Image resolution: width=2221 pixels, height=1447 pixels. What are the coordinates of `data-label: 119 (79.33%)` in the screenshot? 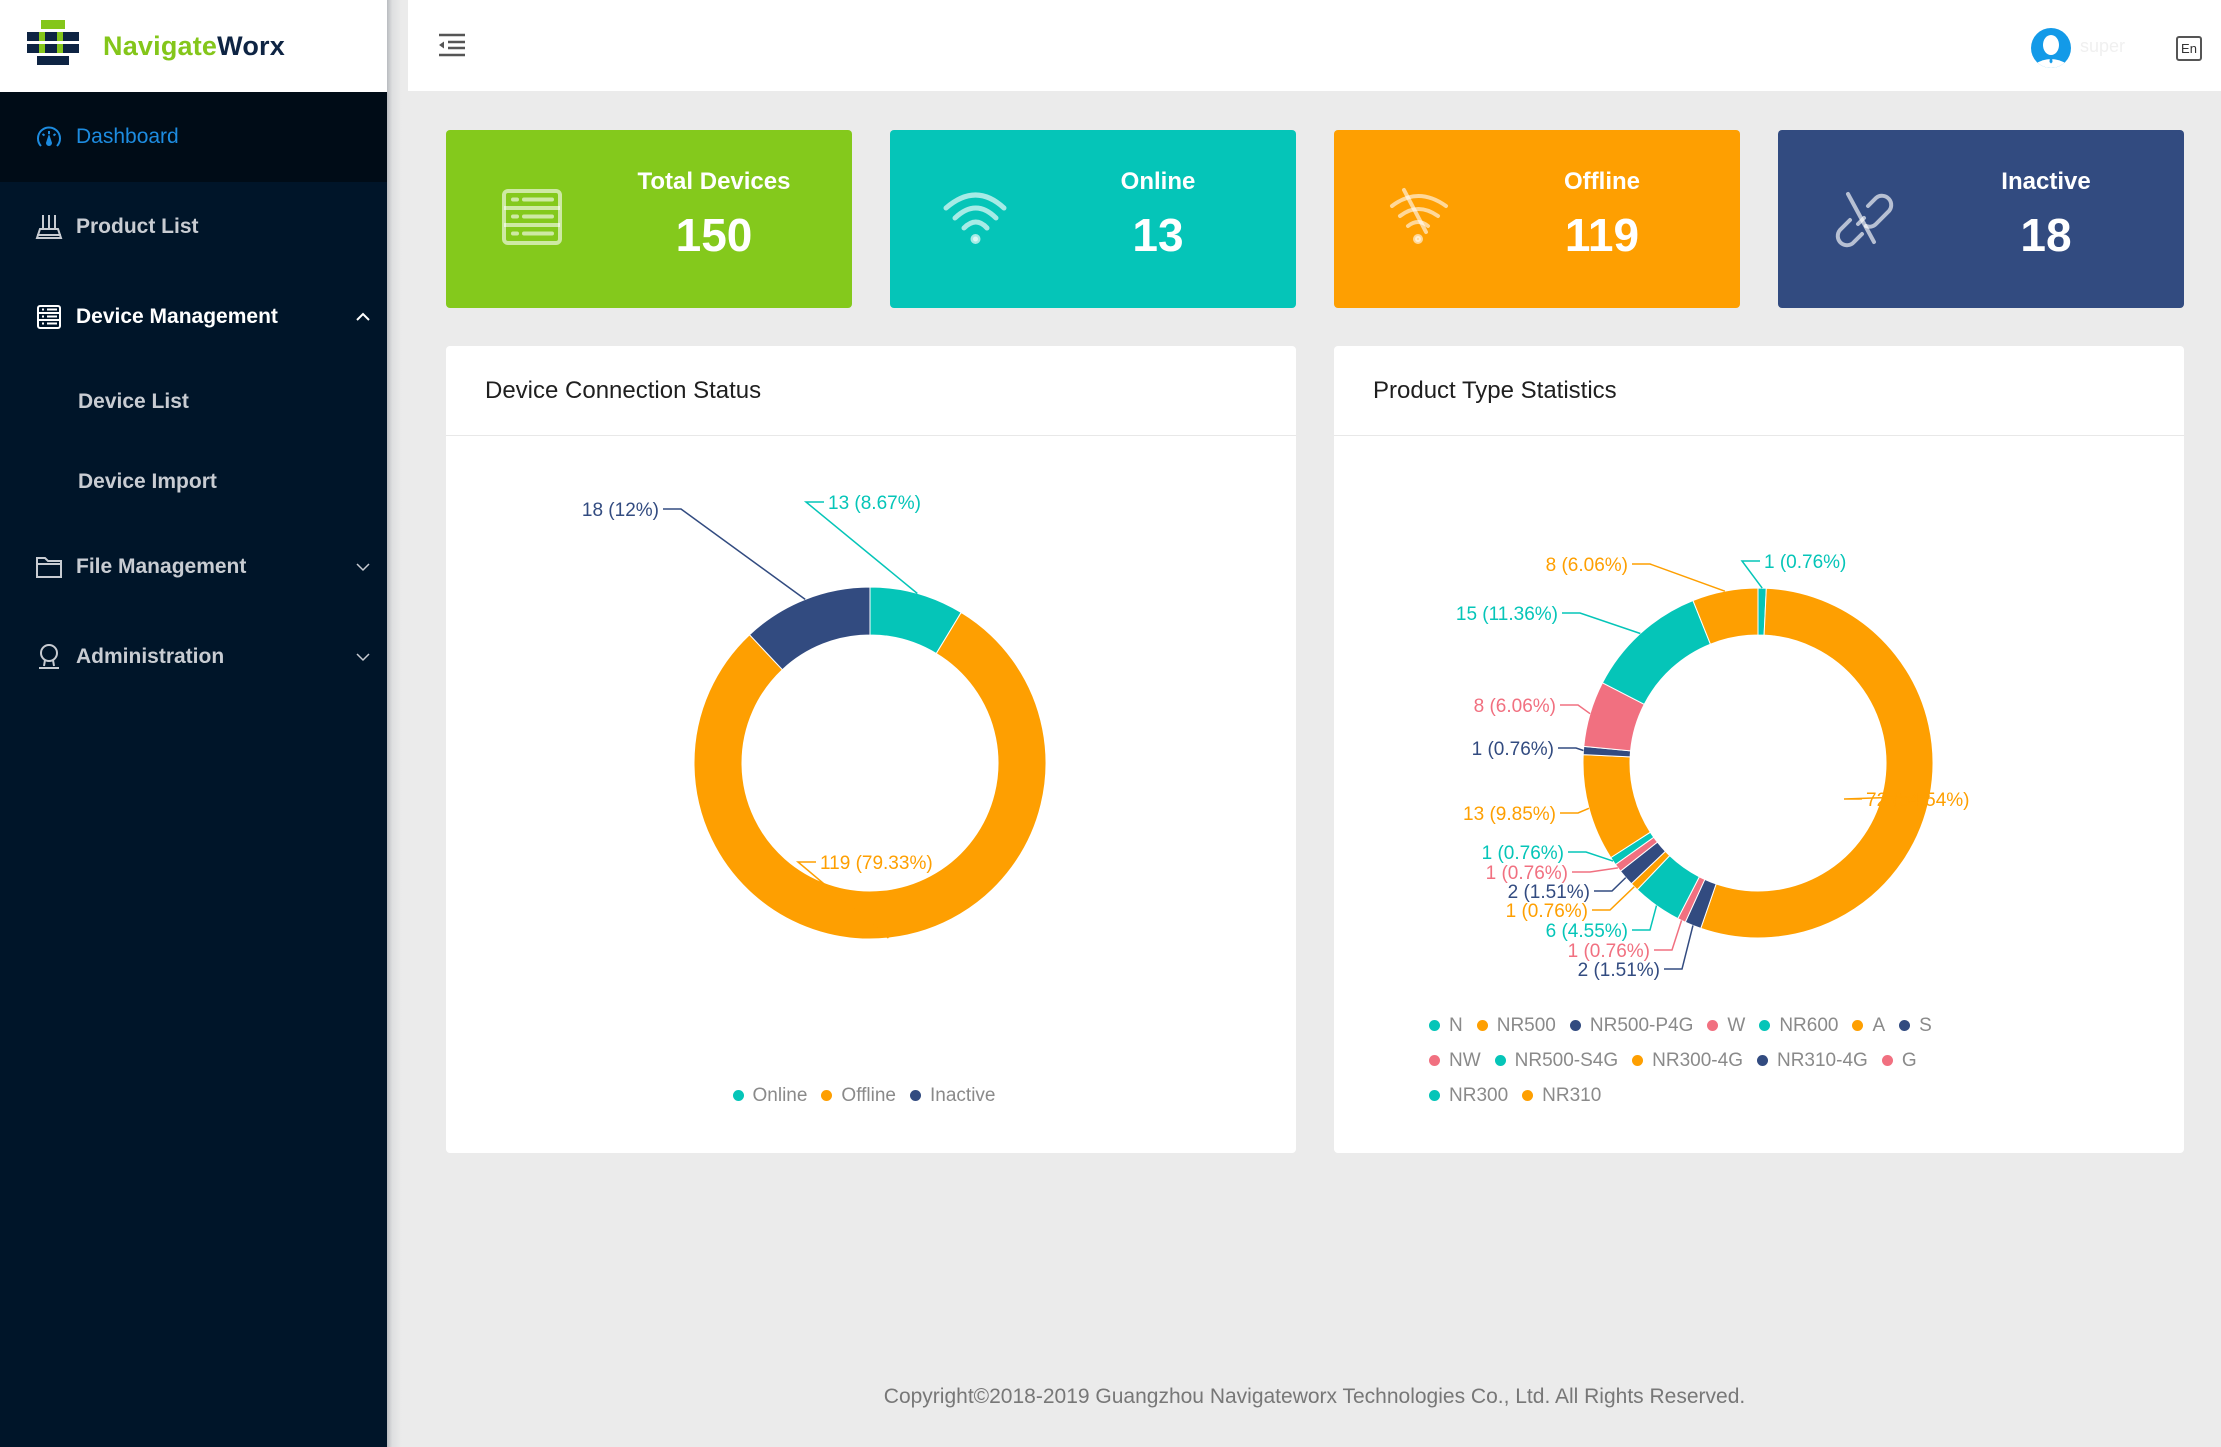 It's located at (876, 863).